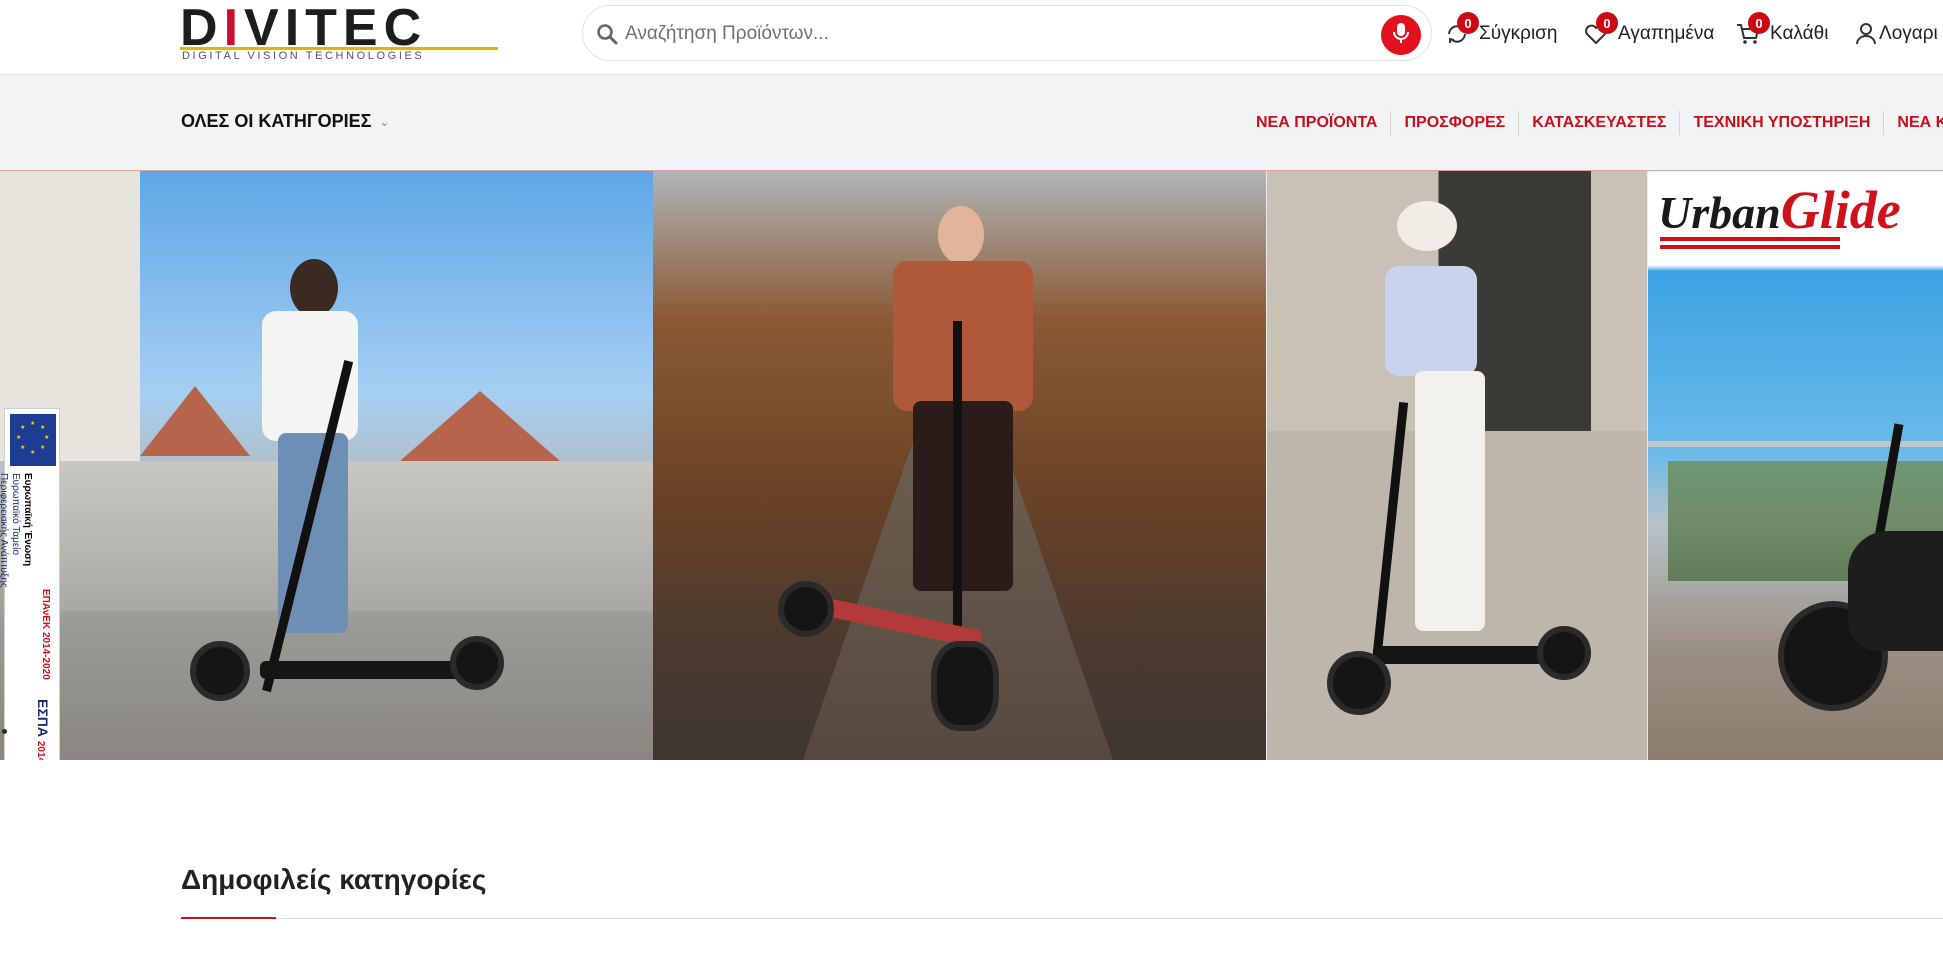  I want to click on microphone-icon, so click(1401, 35).